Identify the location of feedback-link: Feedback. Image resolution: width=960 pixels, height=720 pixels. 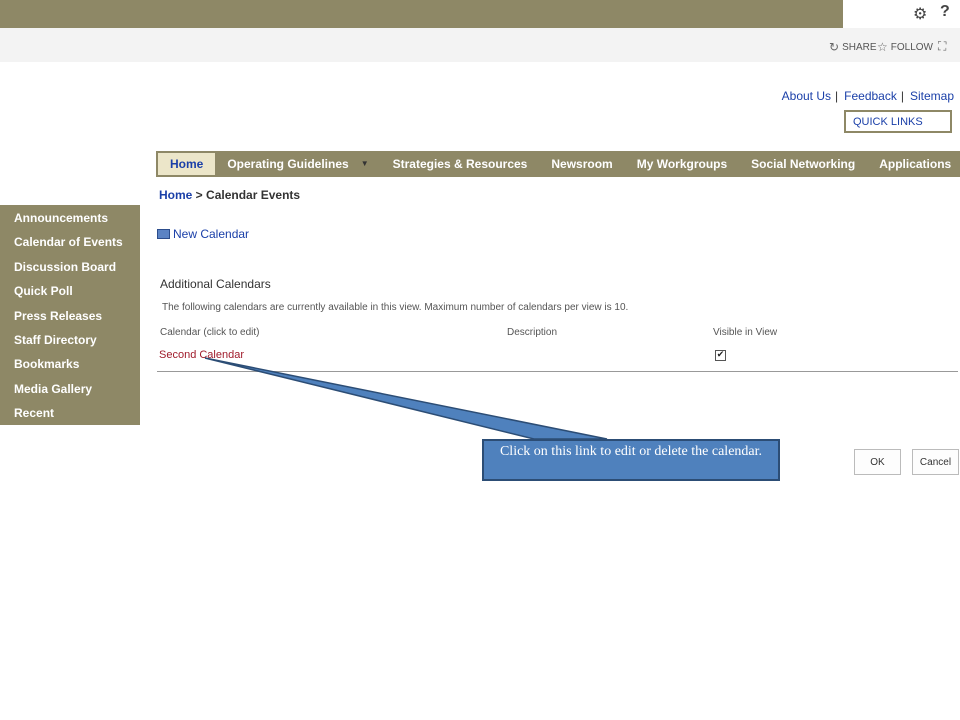
(870, 96).